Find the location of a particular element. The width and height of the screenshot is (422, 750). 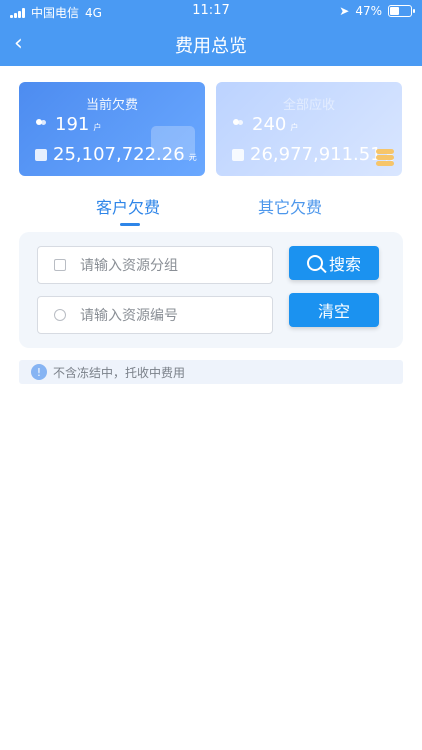

resource-code-input: 请输入资源编号 is located at coordinates (155, 315).